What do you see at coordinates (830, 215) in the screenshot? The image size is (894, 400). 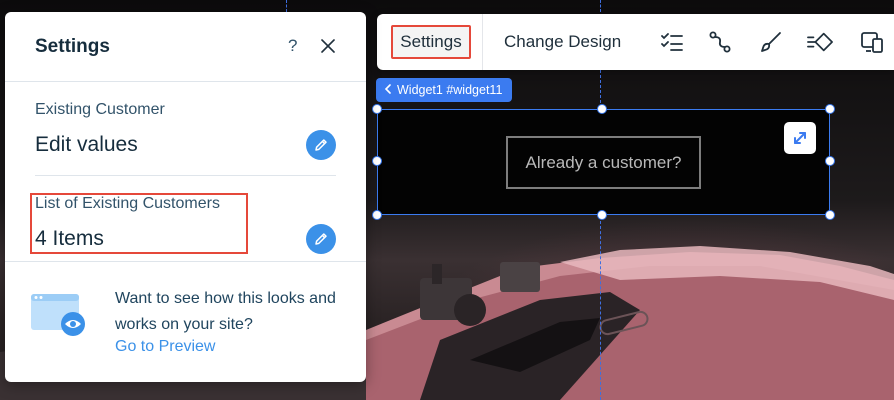 I see `resize-handle-bottom-right` at bounding box center [830, 215].